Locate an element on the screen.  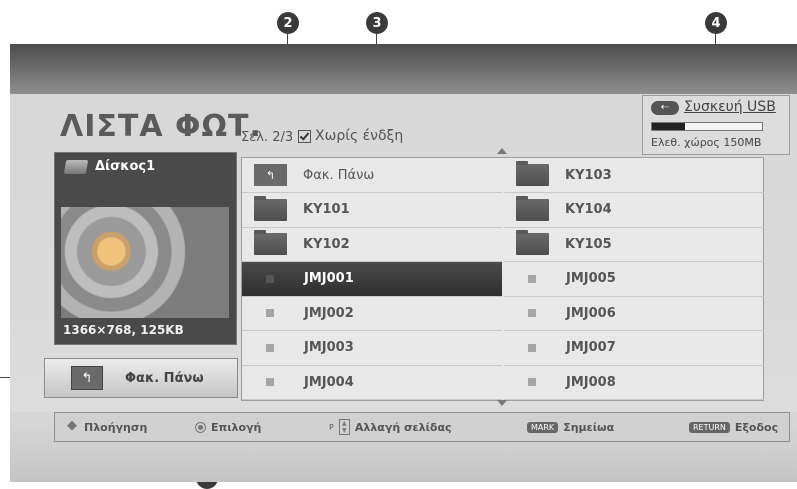
top-band is located at coordinates (403, 69).